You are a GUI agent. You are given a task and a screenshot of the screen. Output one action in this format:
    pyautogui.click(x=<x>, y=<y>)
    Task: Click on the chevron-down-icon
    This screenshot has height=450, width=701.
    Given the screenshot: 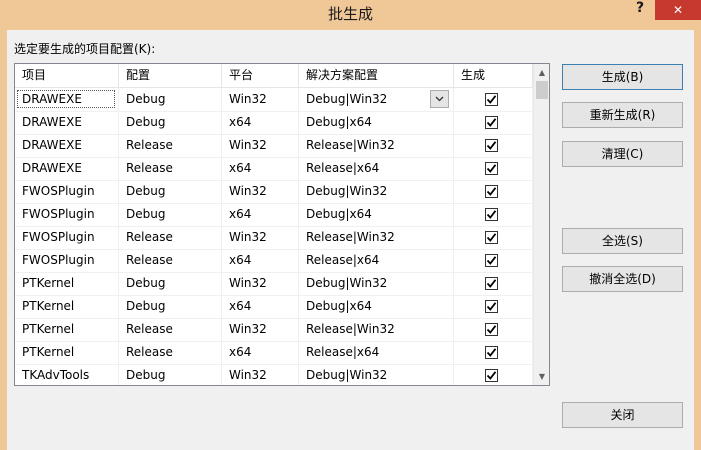 What is the action you would take?
    pyautogui.click(x=439, y=99)
    